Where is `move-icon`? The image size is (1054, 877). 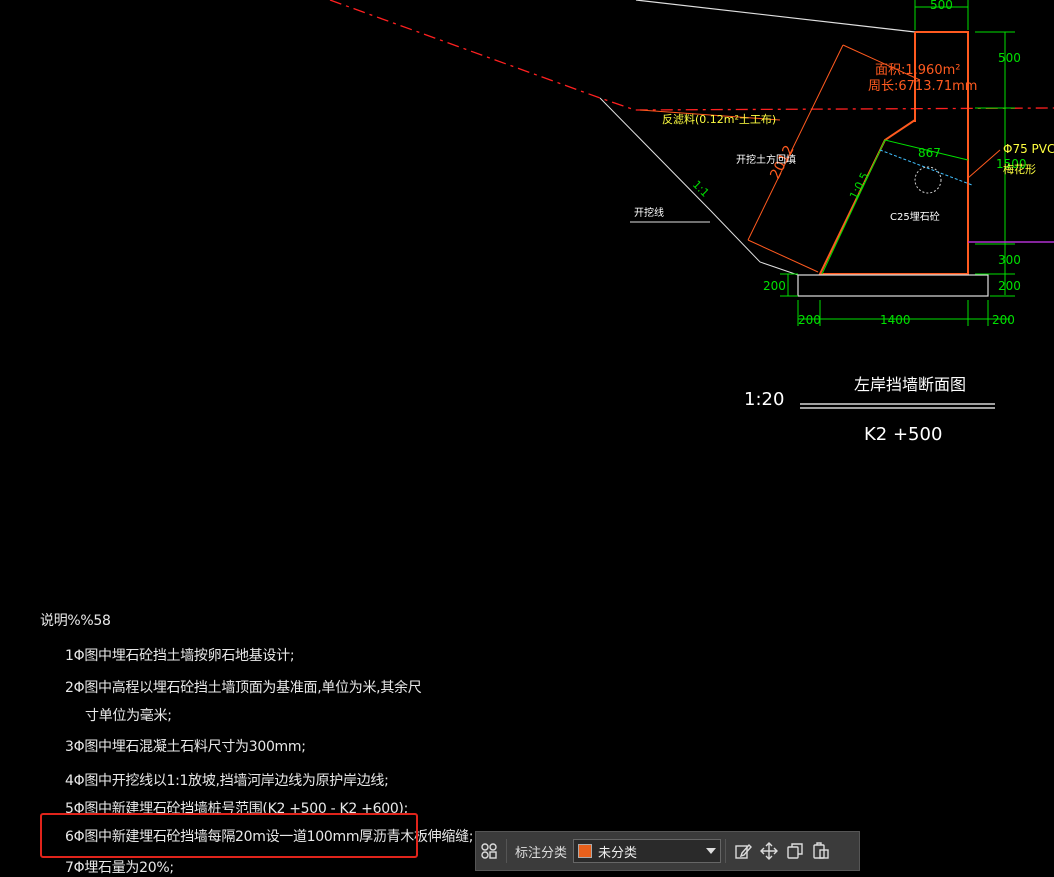 move-icon is located at coordinates (769, 851).